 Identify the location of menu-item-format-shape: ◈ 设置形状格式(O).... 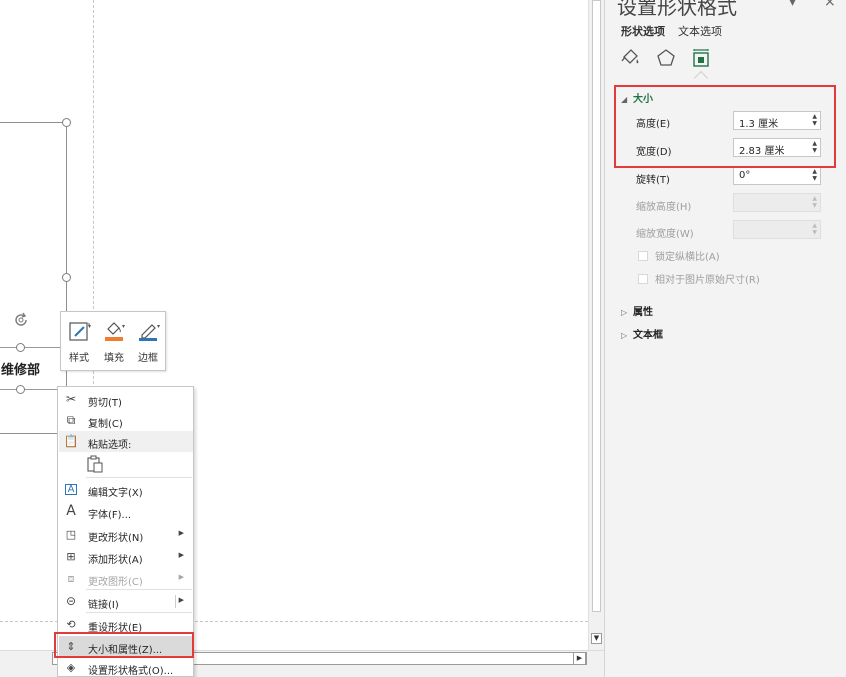
(126, 667).